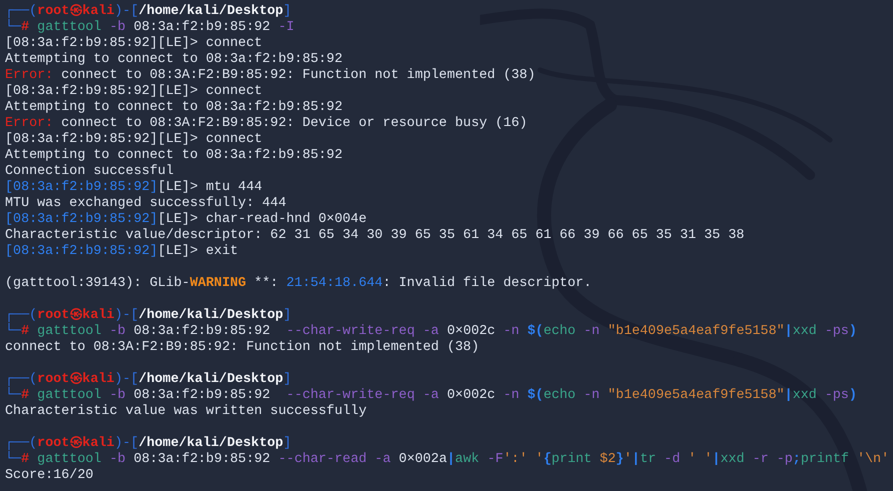 Image resolution: width=893 pixels, height=491 pixels. Describe the element at coordinates (242, 348) in the screenshot. I see `terminal-line: connect to 08:3A:F2:B9:85:92: Function not implemented (38)` at that location.